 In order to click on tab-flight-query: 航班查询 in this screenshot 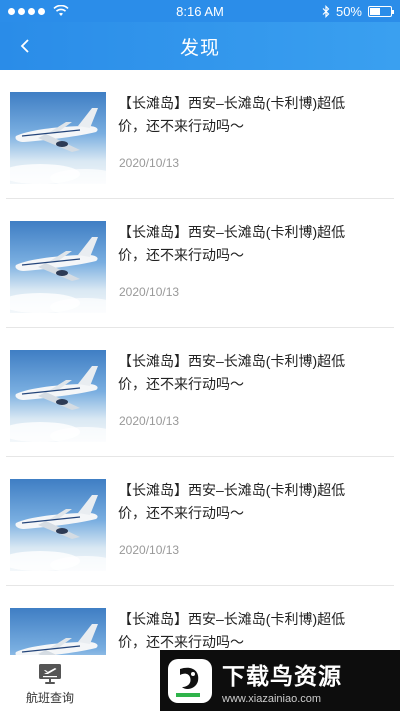, I will do `click(50, 686)`.